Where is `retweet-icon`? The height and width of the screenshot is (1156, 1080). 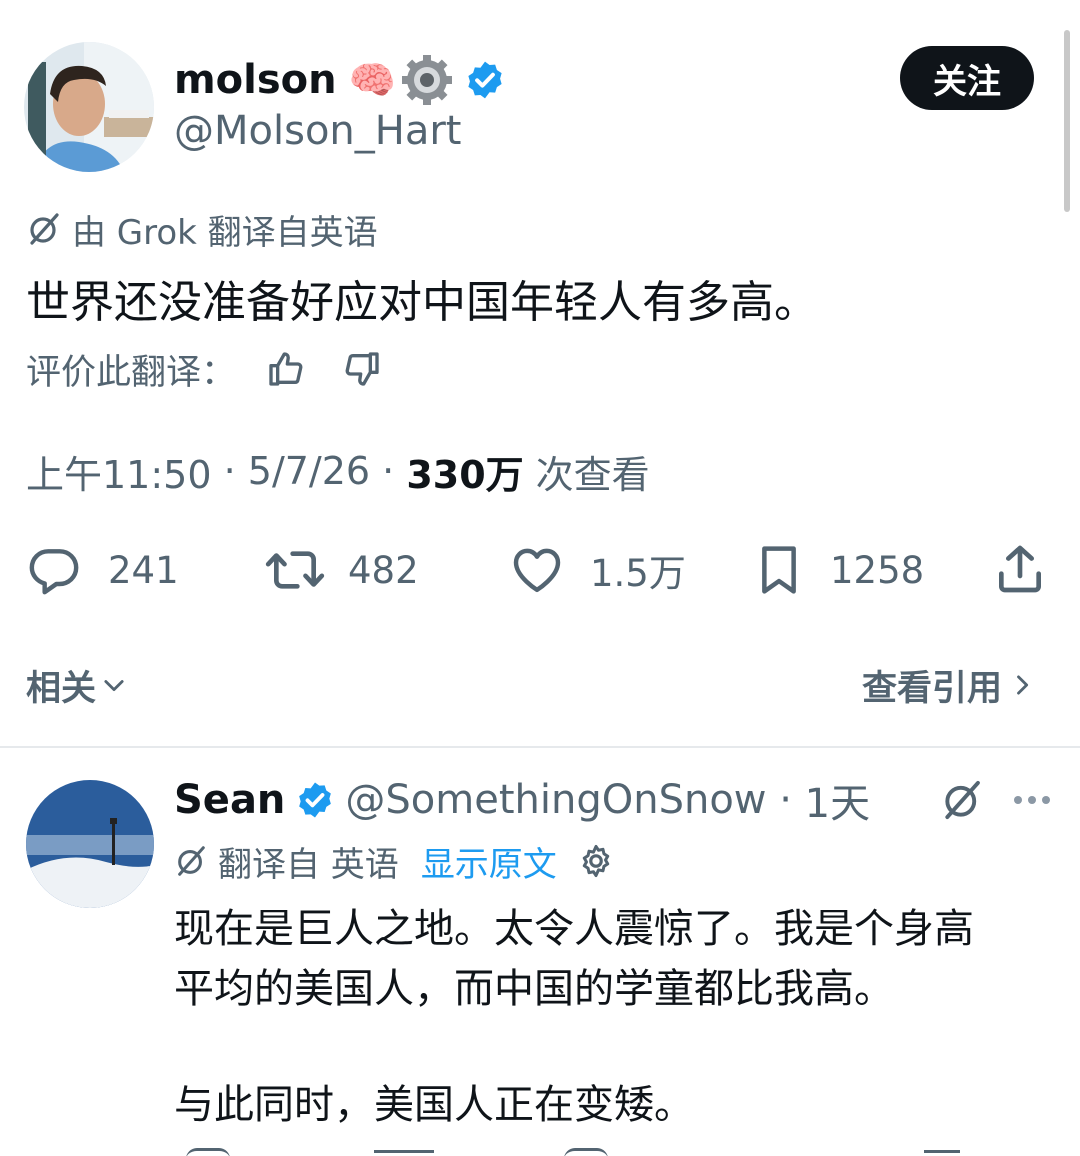 retweet-icon is located at coordinates (295, 570).